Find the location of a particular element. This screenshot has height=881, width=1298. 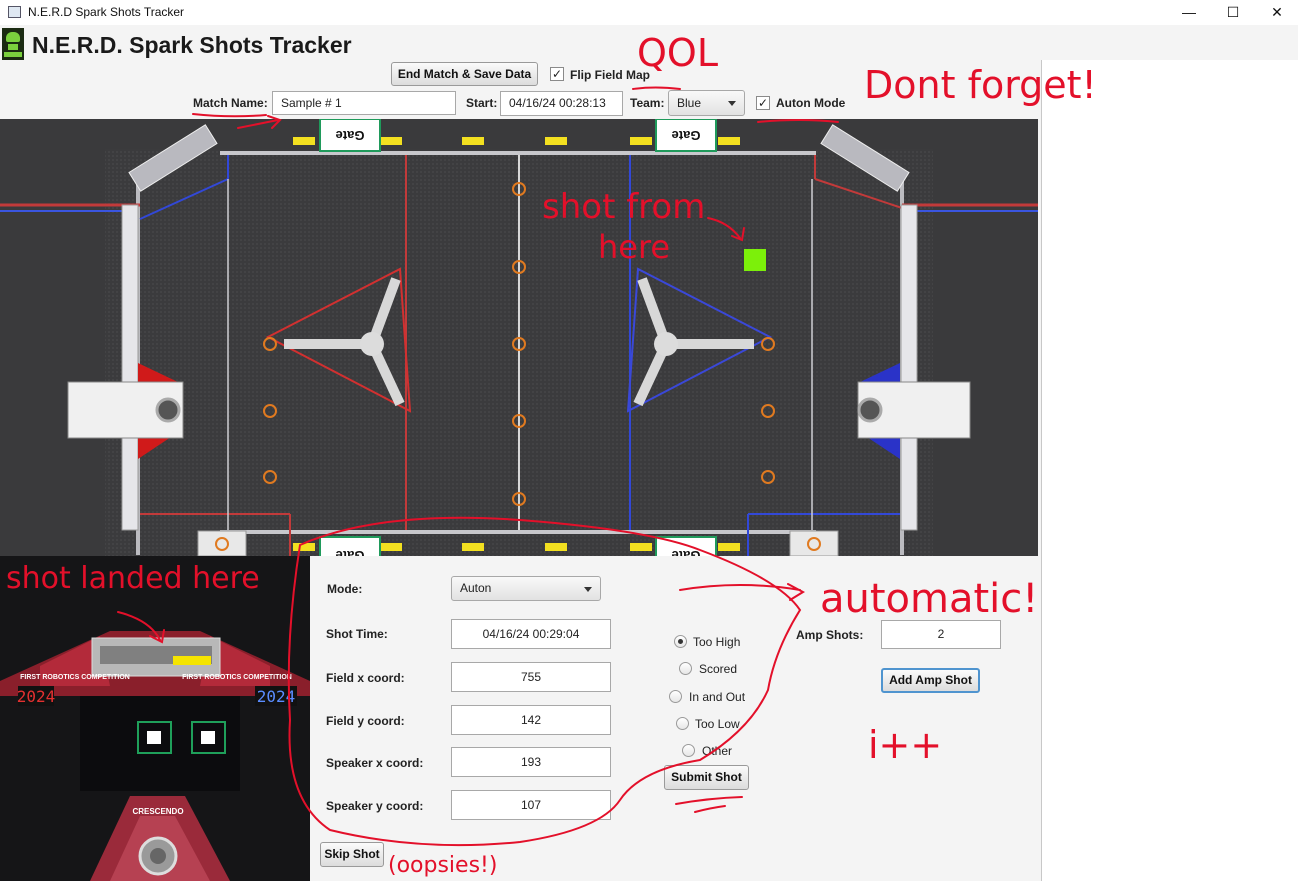

field-x-input: 755 is located at coordinates (531, 677).